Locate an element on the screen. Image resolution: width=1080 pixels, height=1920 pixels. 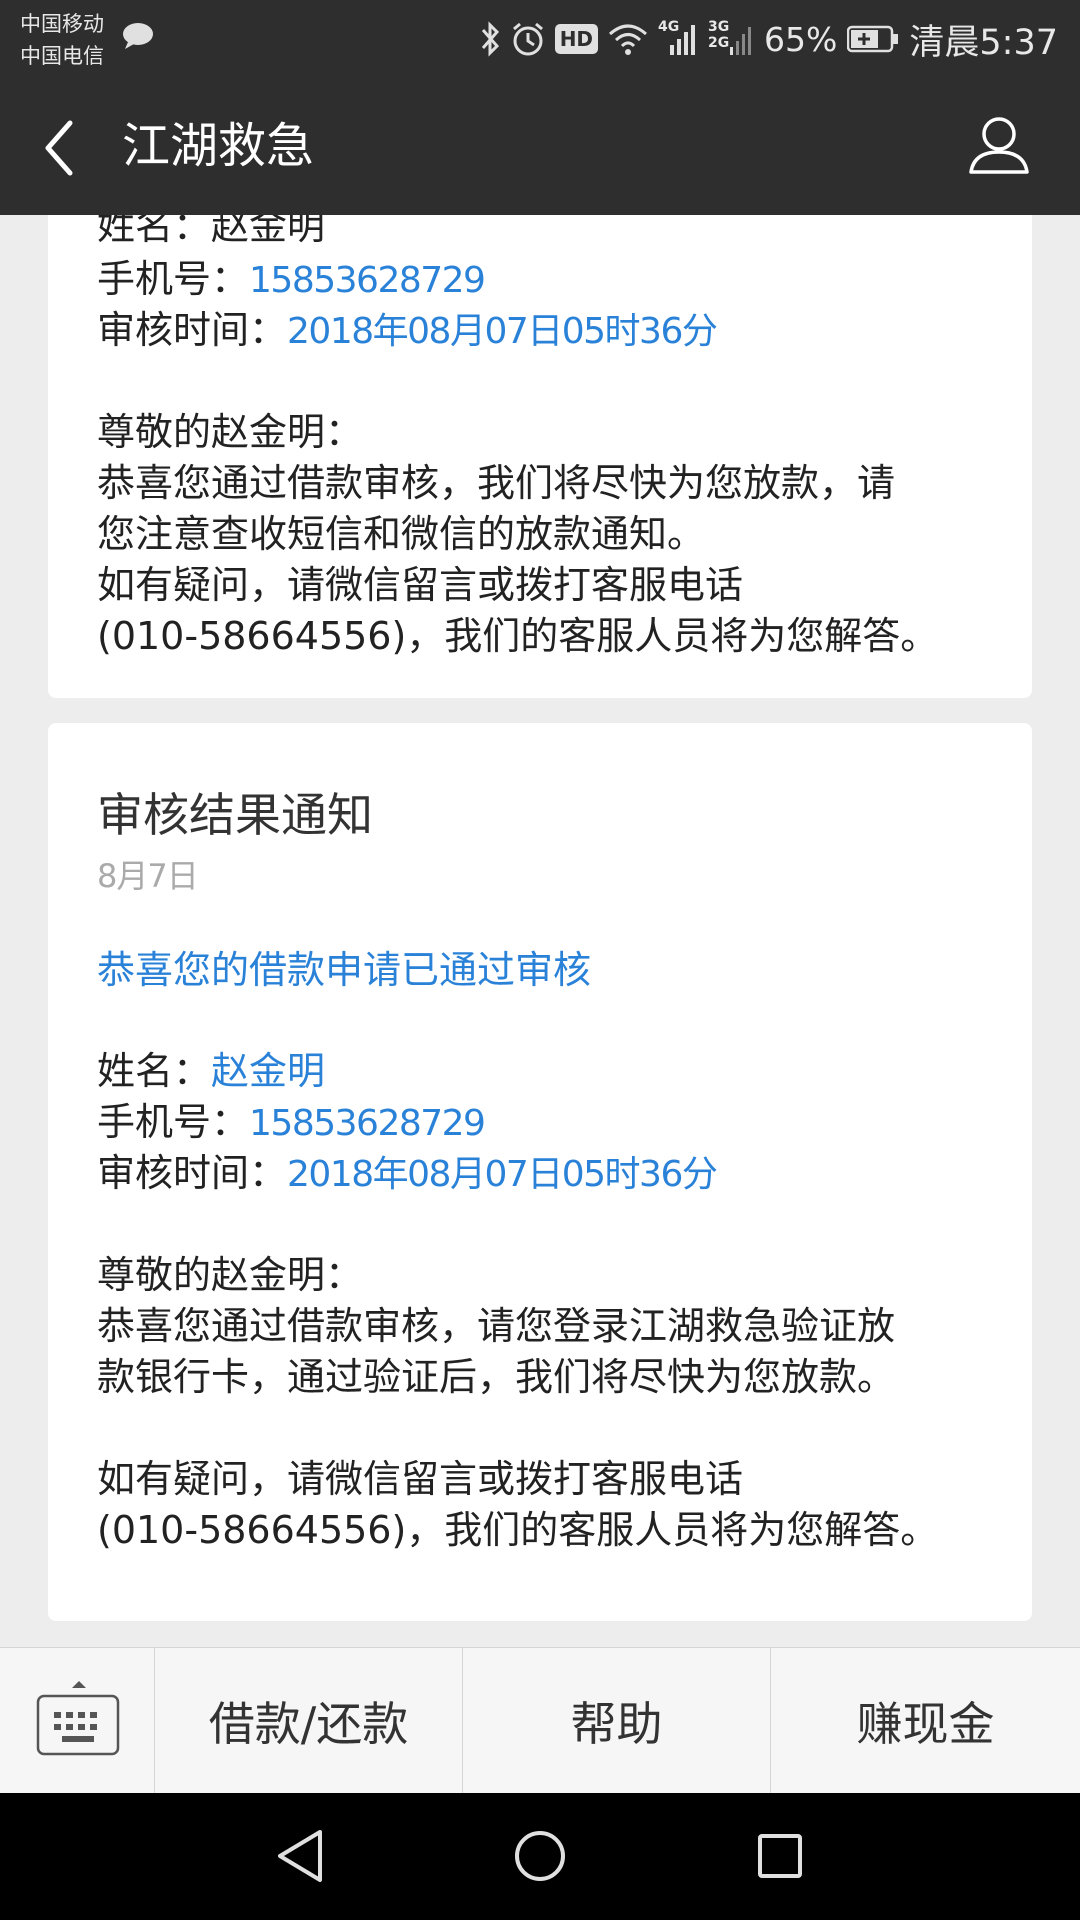
body-line: 您注意查收短信和微信的放款通知。 is located at coordinates (401, 534).